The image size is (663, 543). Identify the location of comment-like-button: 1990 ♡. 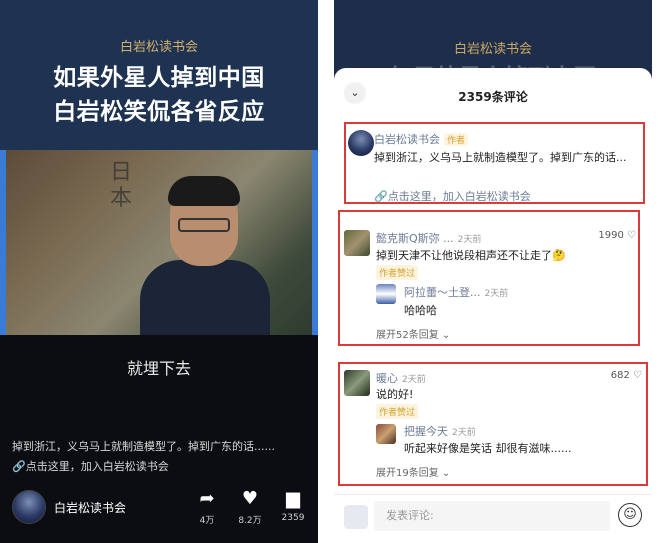
(608, 235).